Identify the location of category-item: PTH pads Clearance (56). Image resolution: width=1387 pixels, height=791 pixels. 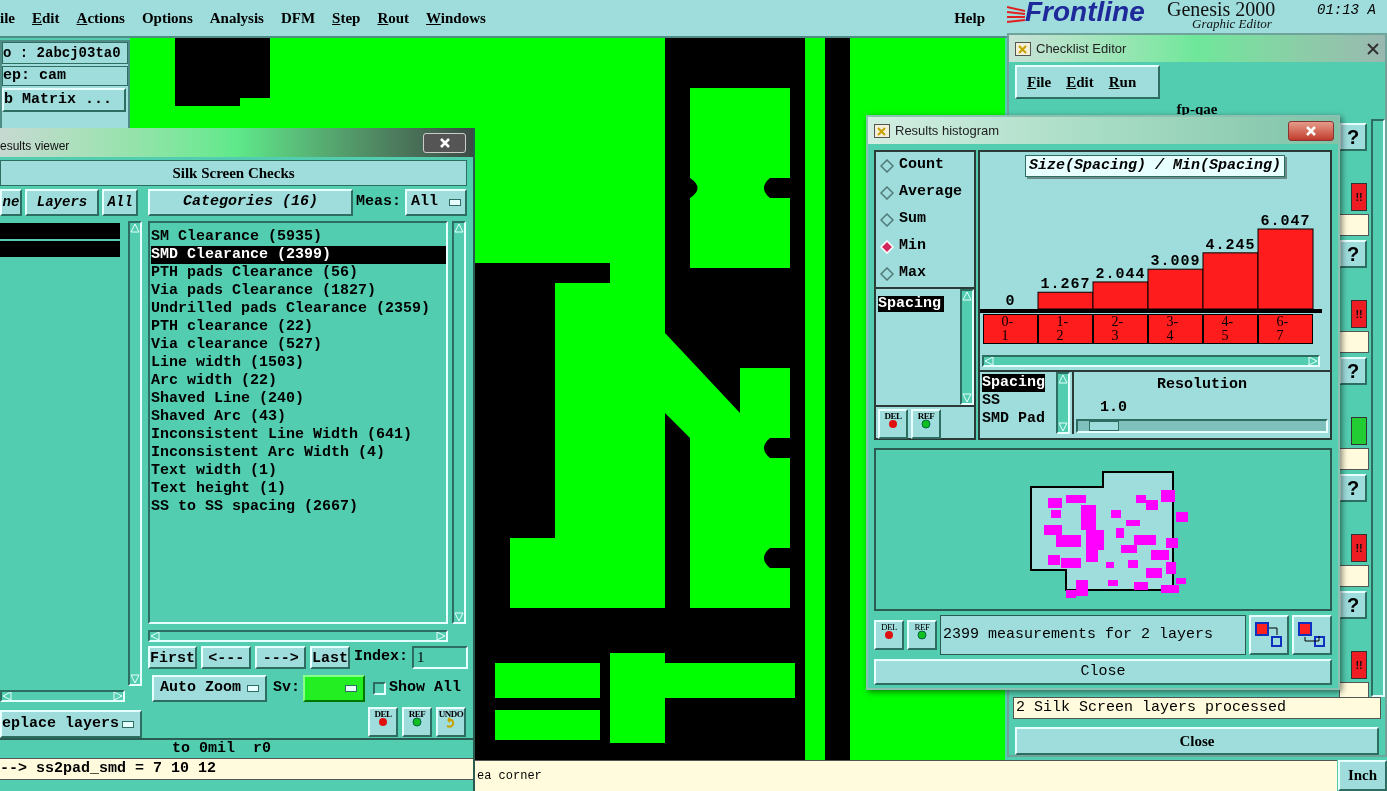
(298, 273).